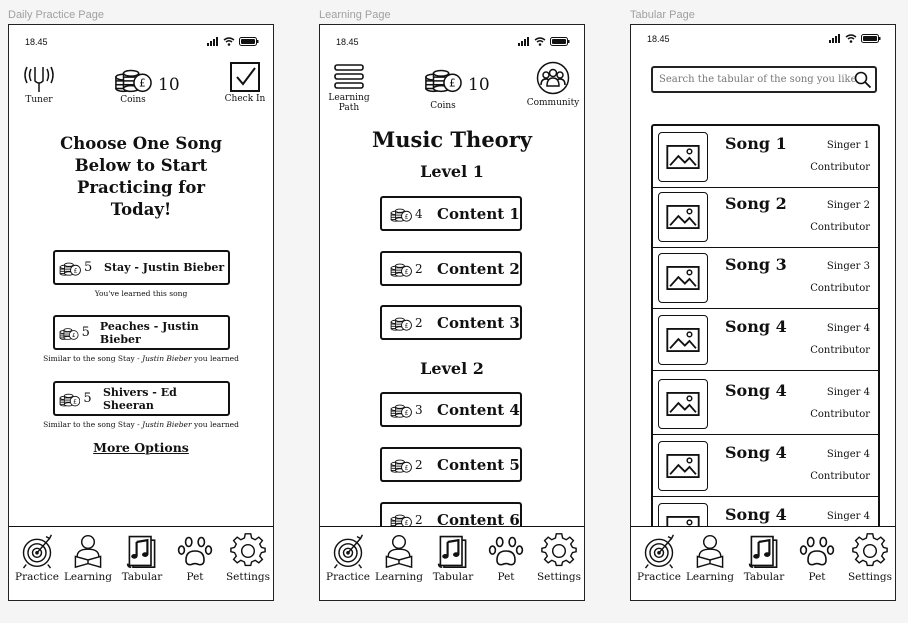 This screenshot has width=908, height=623. I want to click on content-button-2: 2 Content 2, so click(451, 268).